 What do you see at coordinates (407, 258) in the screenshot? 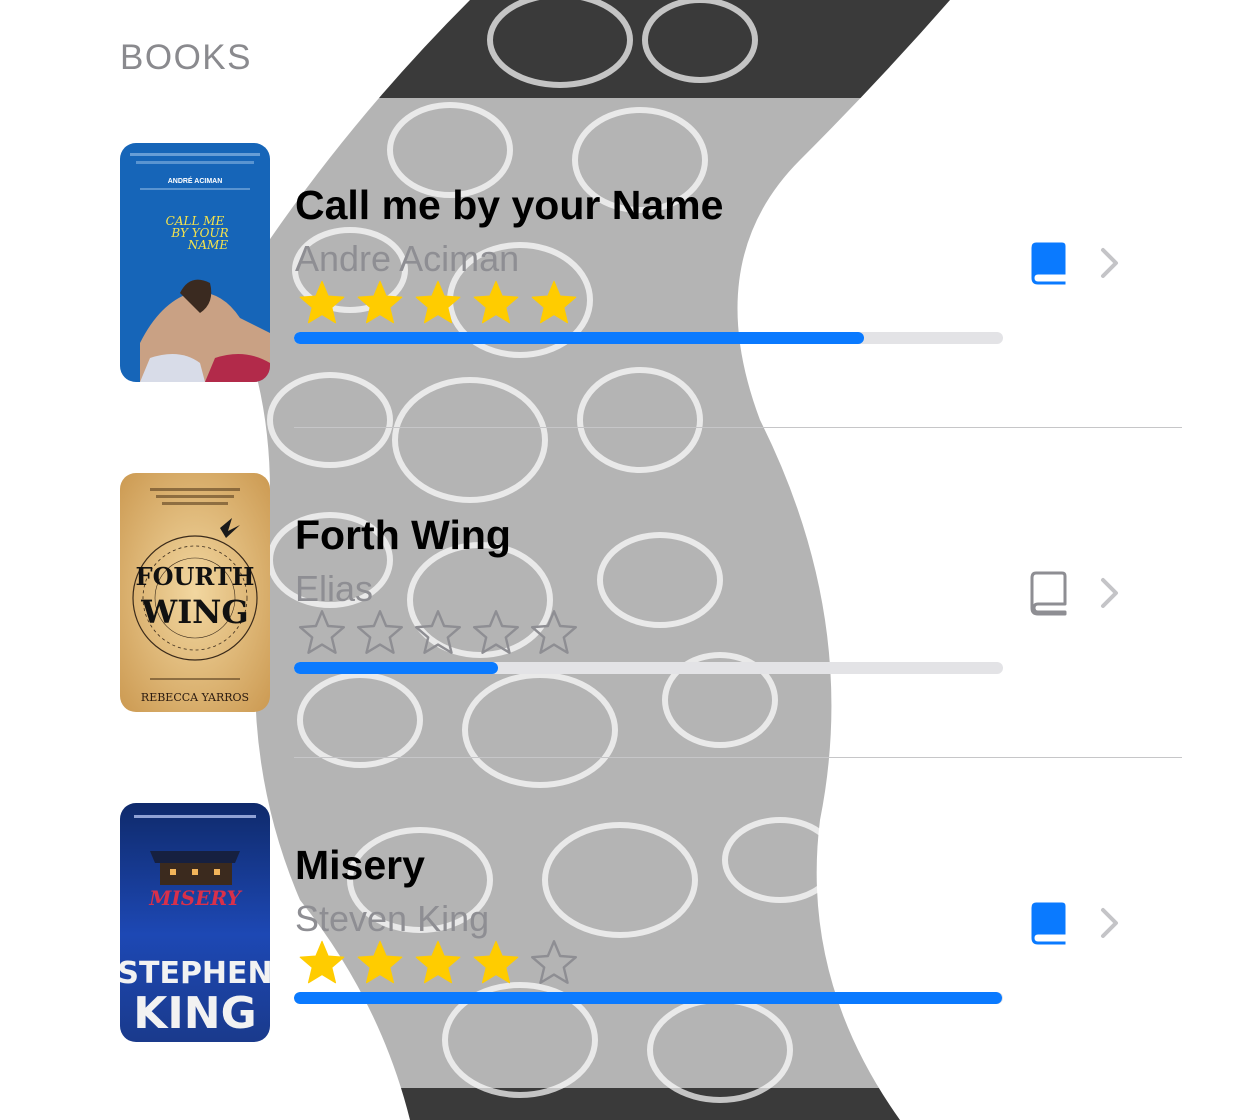
I see `book-author: Andre Aciman` at bounding box center [407, 258].